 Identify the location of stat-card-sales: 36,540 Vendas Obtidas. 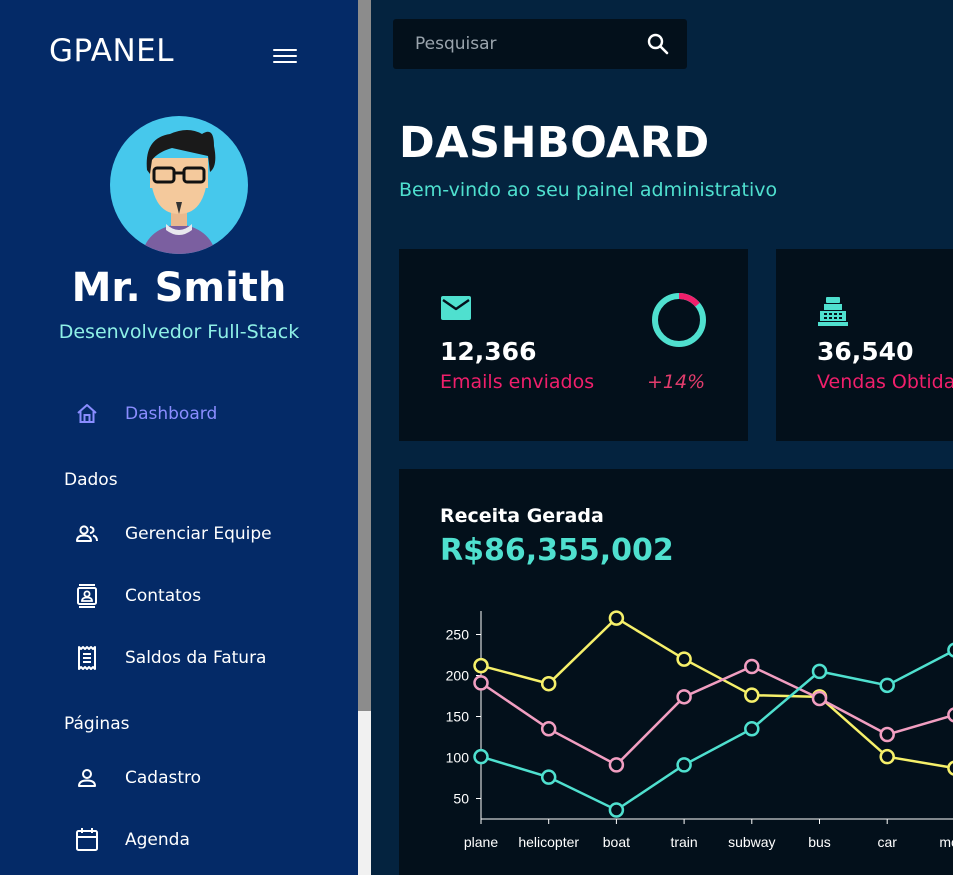
(864, 345).